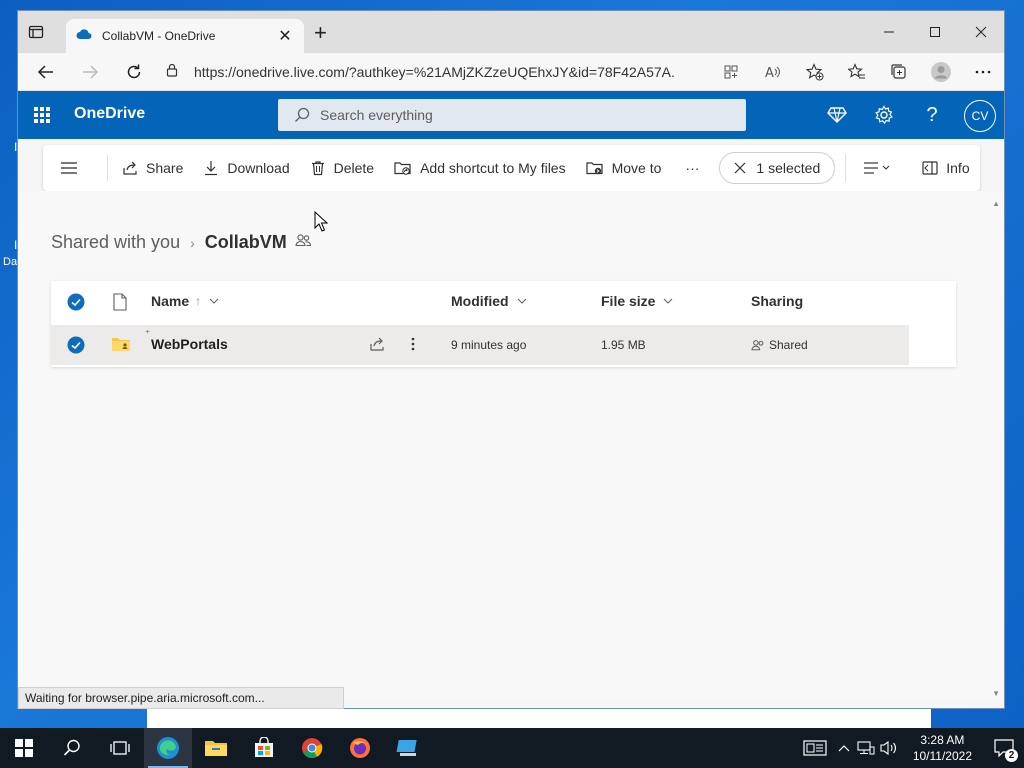  Describe the element at coordinates (599, 168) in the screenshot. I see `move-to-icon` at that location.